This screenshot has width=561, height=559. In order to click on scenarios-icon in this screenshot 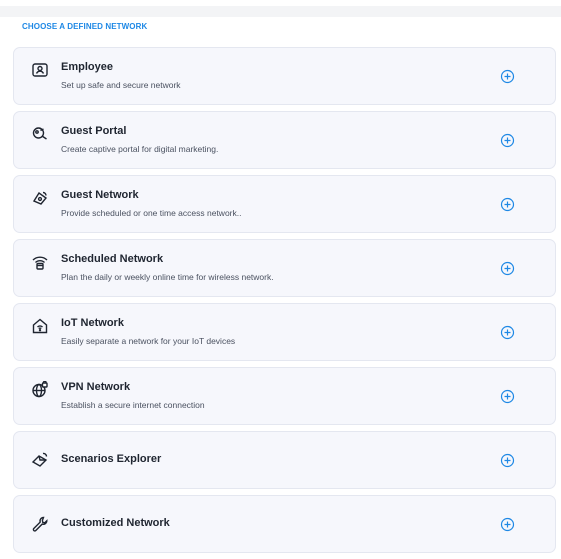, I will do `click(40, 460)`.